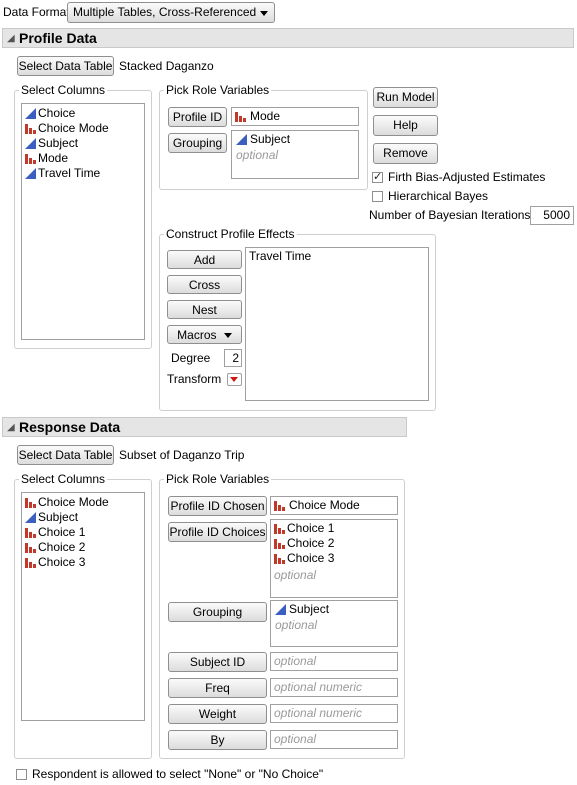  I want to click on response-grouping-optional: optional, so click(296, 625).